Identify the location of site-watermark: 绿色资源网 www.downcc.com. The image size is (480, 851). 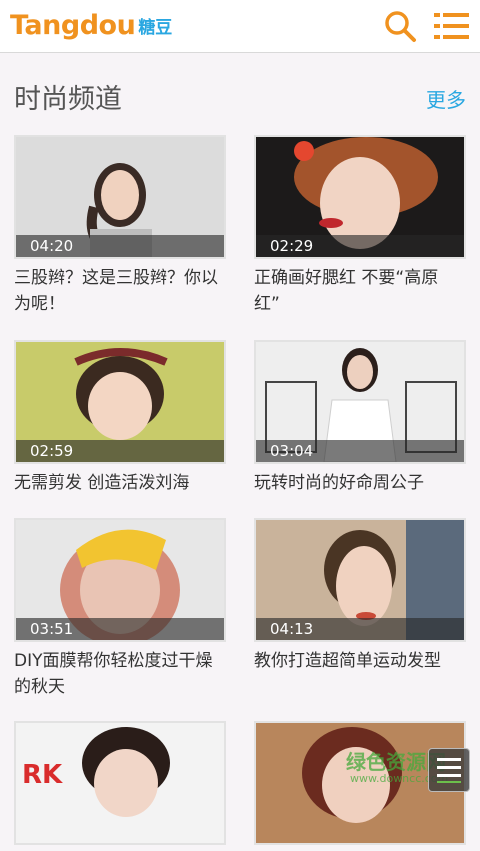
(408, 769).